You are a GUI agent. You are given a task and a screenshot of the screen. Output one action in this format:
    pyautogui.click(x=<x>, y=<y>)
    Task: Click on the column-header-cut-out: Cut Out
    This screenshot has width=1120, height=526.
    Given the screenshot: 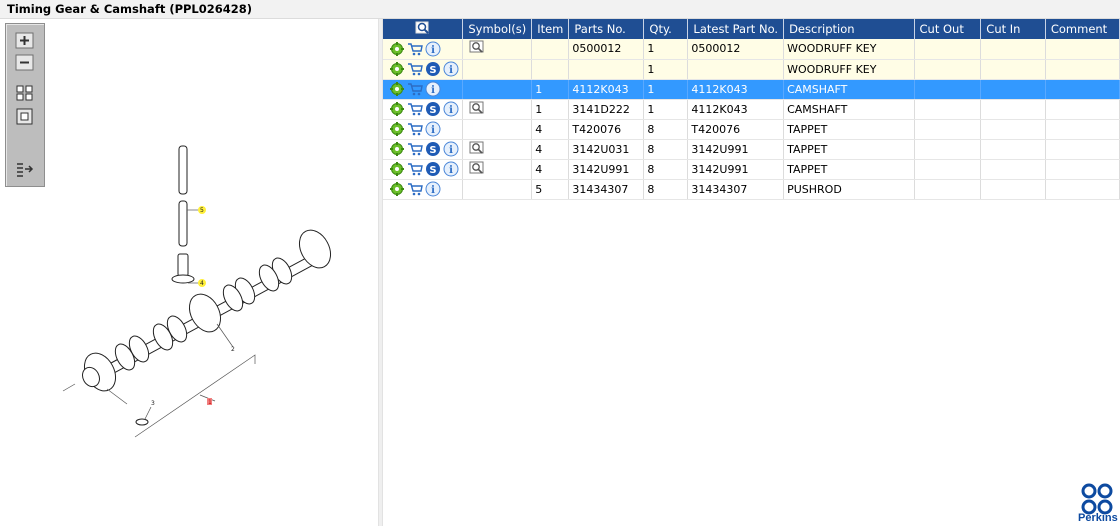 What is the action you would take?
    pyautogui.click(x=948, y=29)
    